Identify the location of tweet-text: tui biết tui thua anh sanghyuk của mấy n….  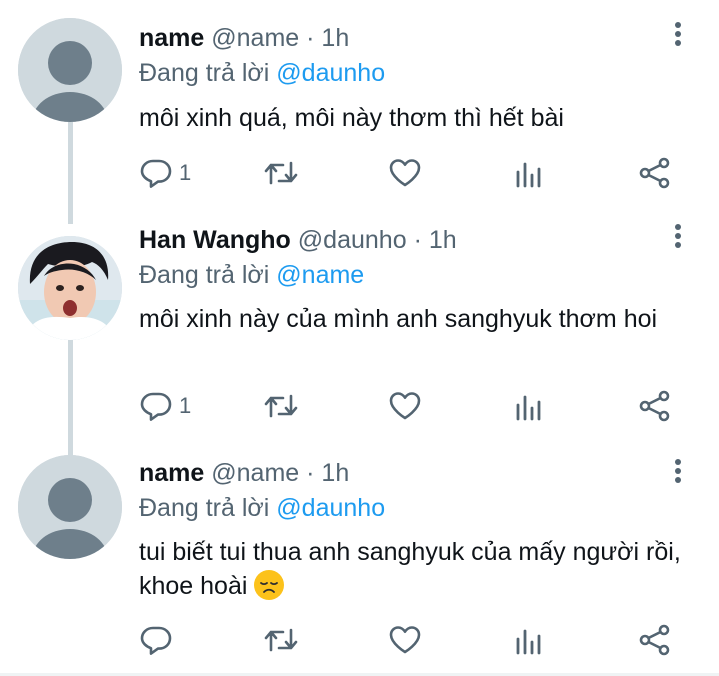
(410, 569).